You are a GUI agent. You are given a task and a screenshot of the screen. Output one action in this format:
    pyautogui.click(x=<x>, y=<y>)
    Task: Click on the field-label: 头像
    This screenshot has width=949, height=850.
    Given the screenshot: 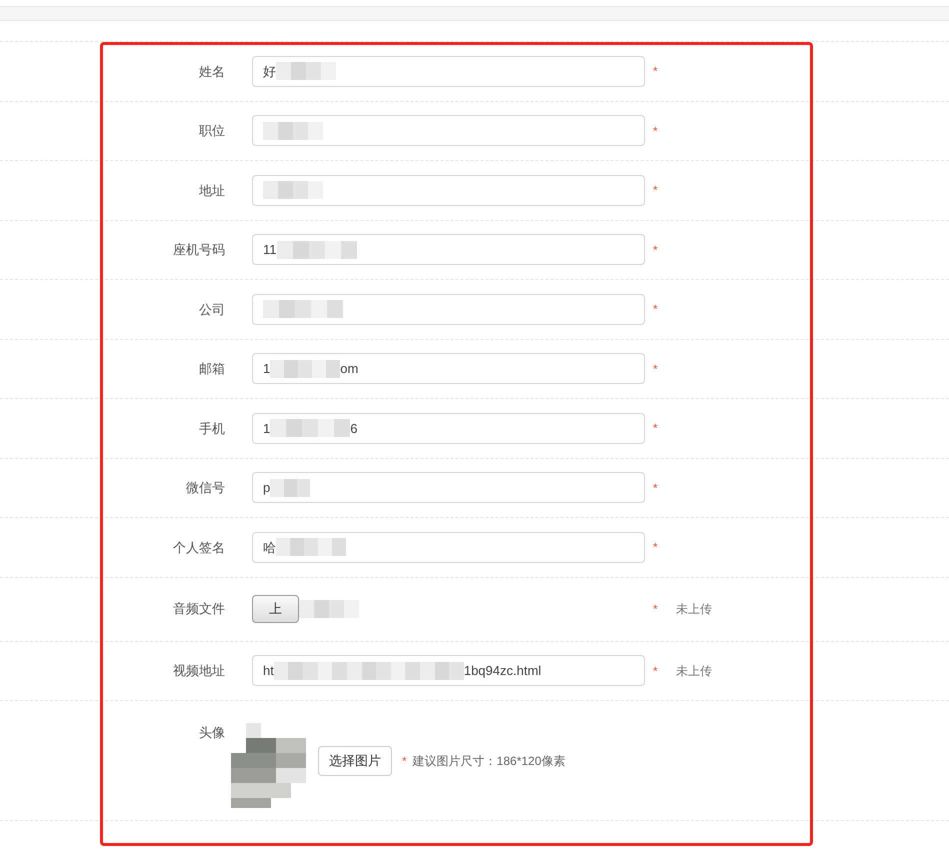 What is the action you would take?
    pyautogui.click(x=211, y=733)
    